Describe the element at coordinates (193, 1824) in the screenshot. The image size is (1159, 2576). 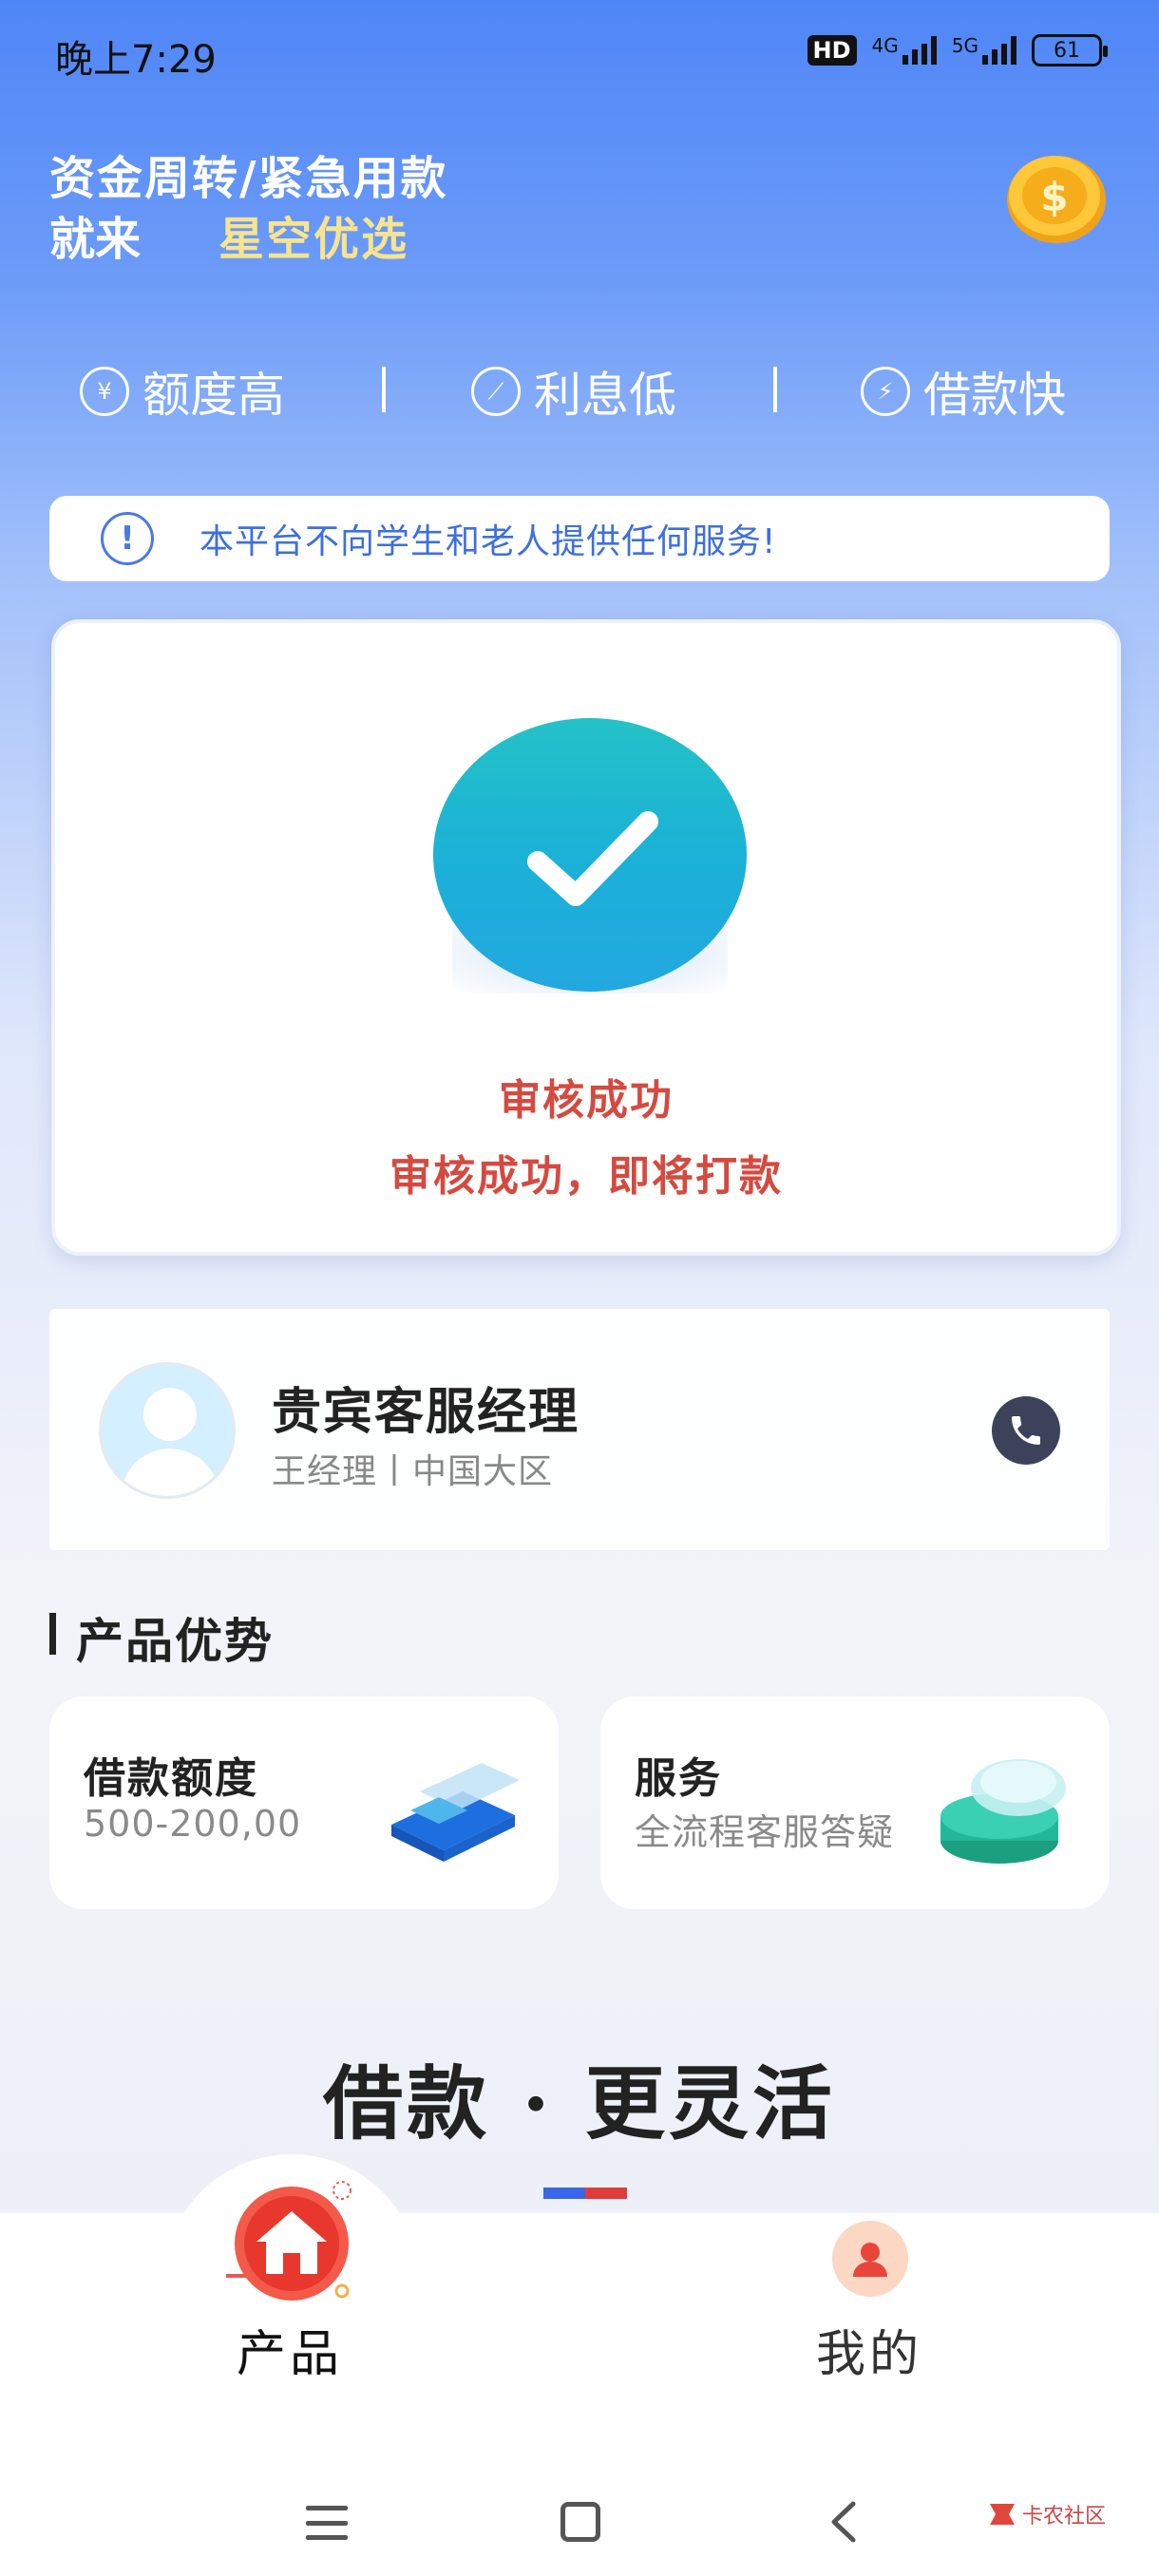
I see `advantage-value: 500-200,00` at that location.